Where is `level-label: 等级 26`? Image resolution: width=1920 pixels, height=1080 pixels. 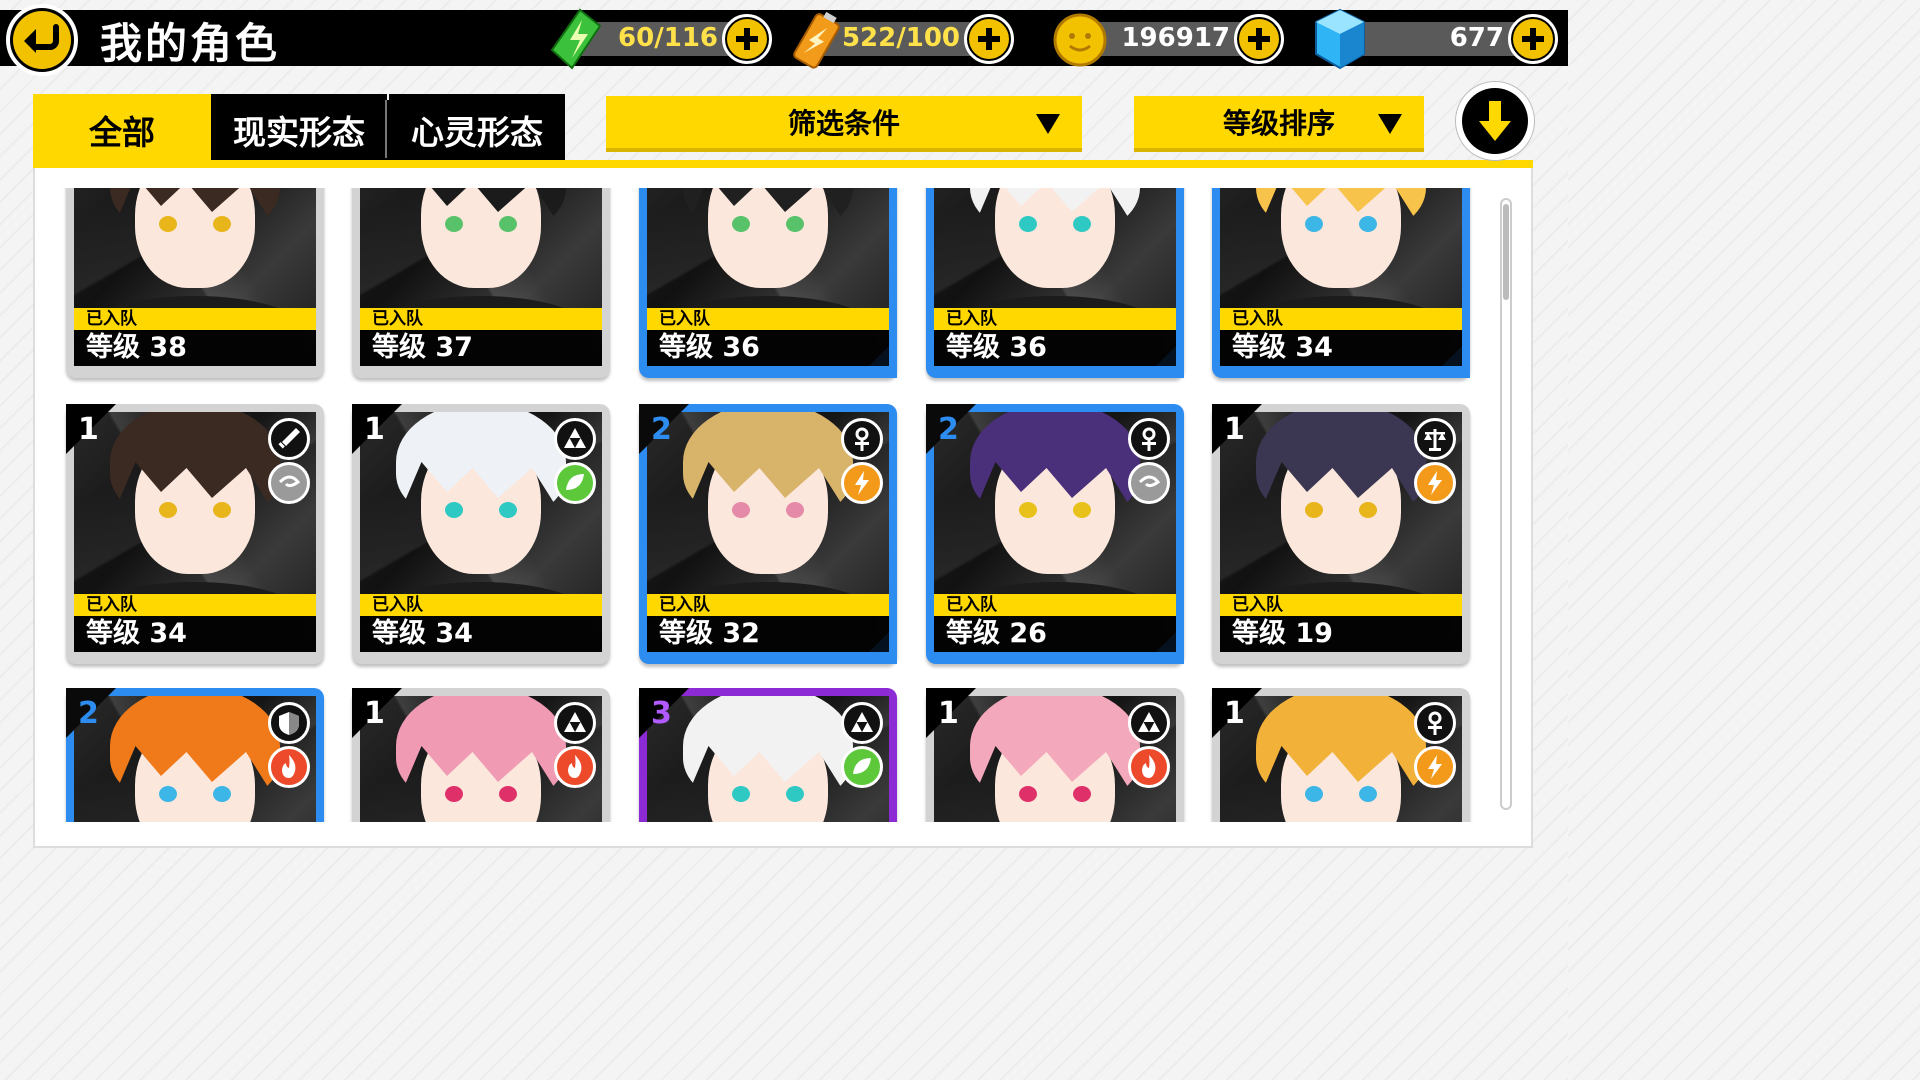
level-label: 等级 26 is located at coordinates (1055, 634).